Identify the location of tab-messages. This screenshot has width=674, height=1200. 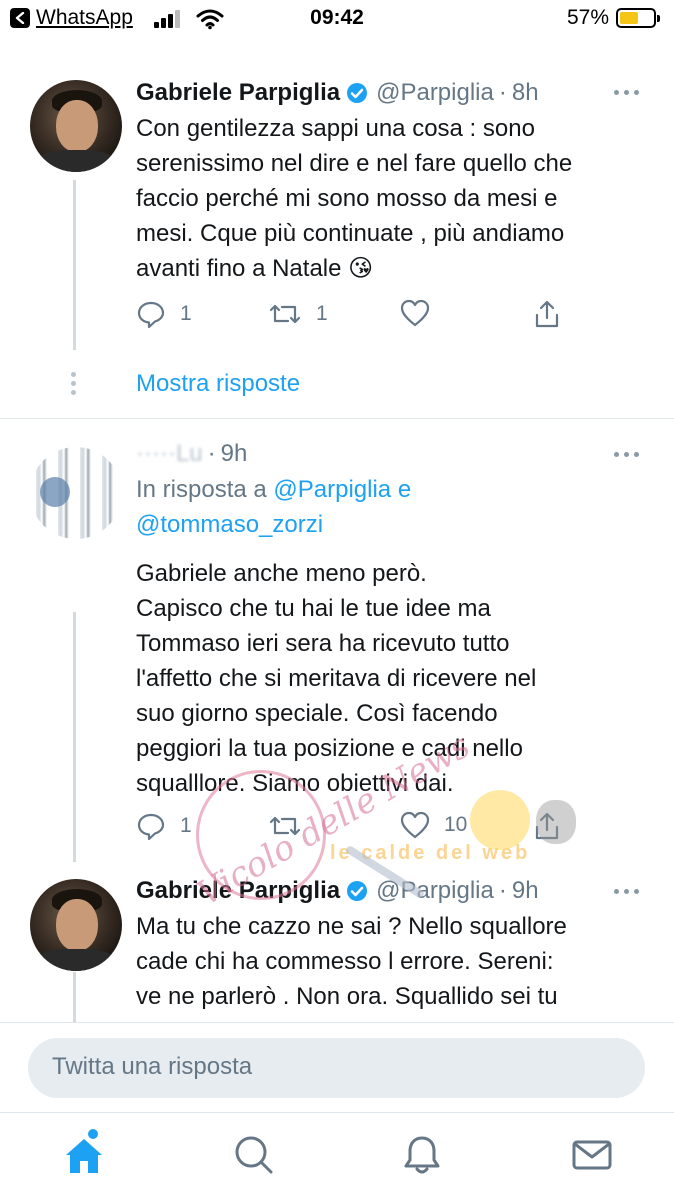
(592, 1155).